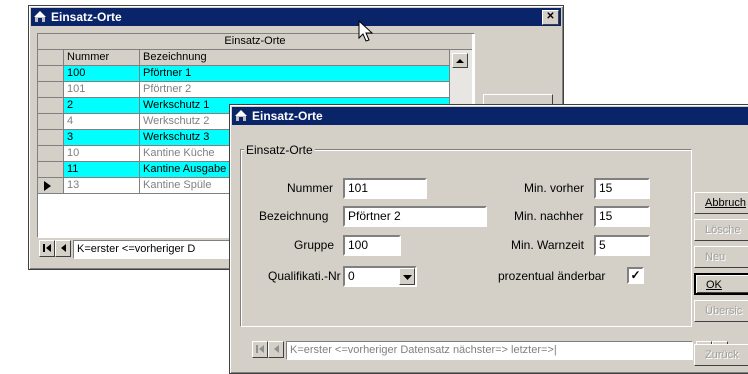 The width and height of the screenshot is (748, 374). Describe the element at coordinates (102, 186) in the screenshot. I see `table-cell-nummer: 13` at that location.